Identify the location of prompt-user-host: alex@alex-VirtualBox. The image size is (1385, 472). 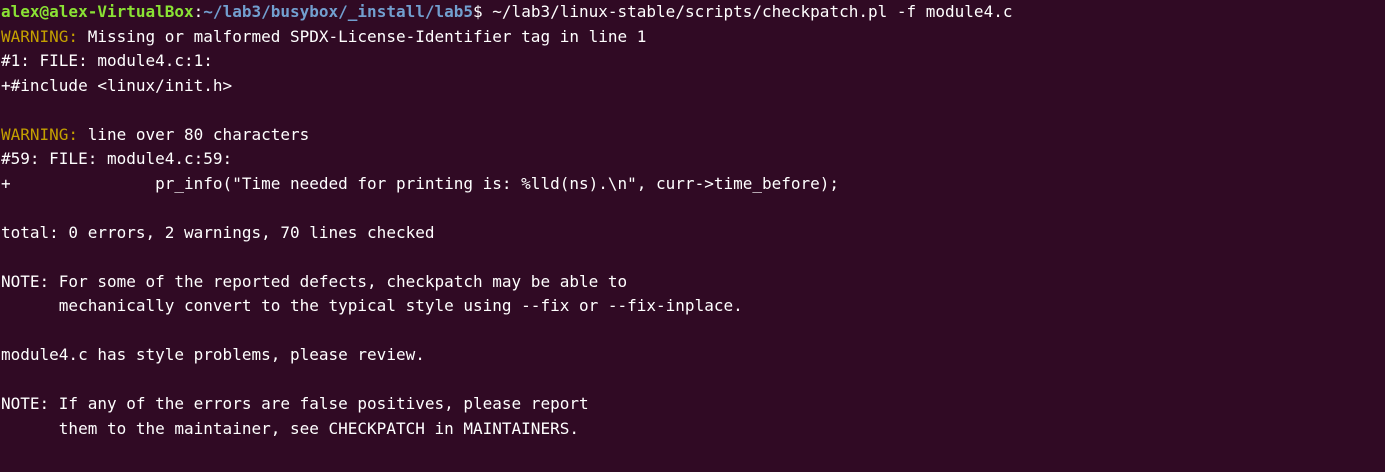
(97, 11).